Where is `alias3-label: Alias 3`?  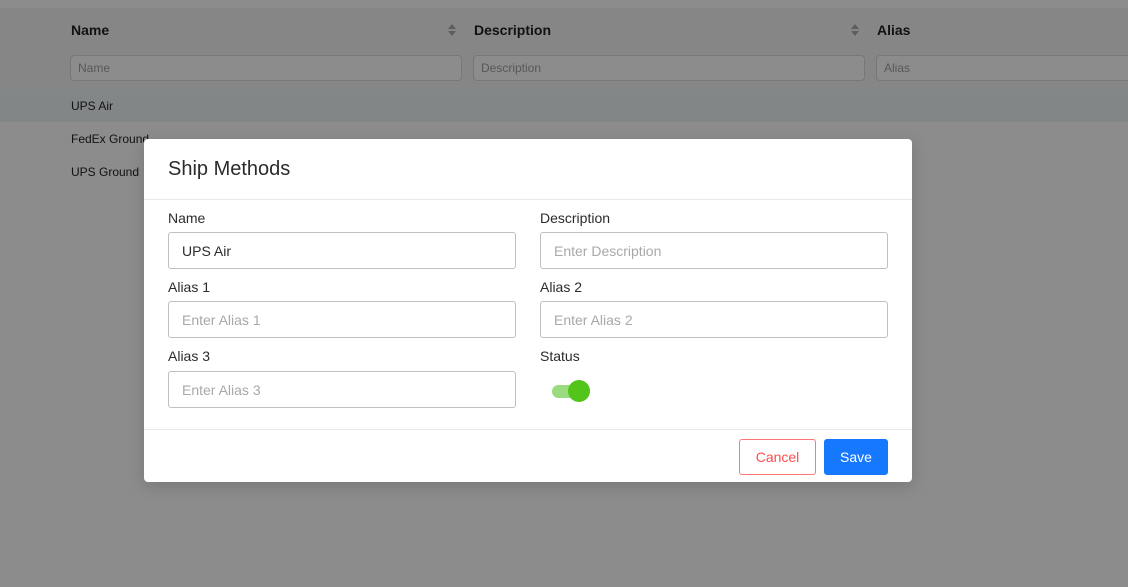 alias3-label: Alias 3 is located at coordinates (189, 356).